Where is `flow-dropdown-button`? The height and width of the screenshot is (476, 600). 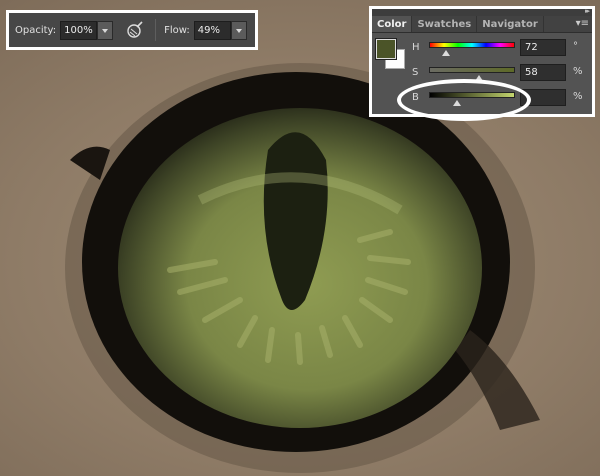 flow-dropdown-button is located at coordinates (238, 30).